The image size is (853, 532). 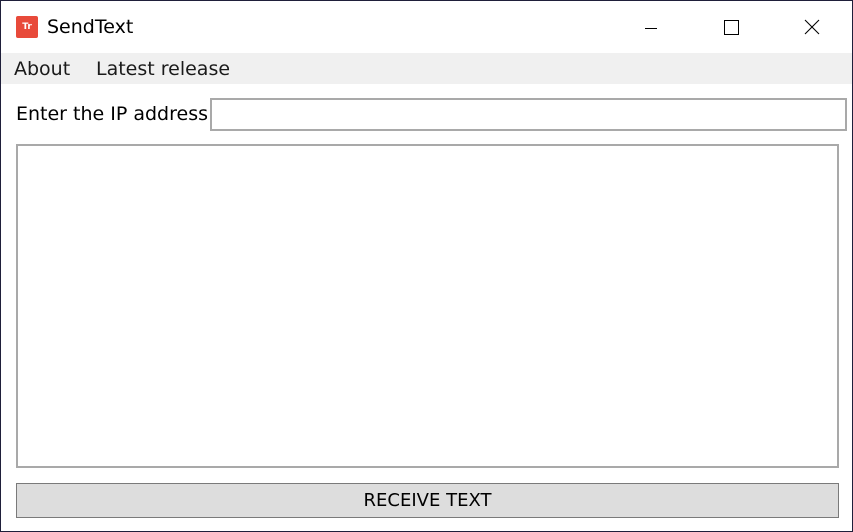 I want to click on maximize-button, so click(x=731, y=27).